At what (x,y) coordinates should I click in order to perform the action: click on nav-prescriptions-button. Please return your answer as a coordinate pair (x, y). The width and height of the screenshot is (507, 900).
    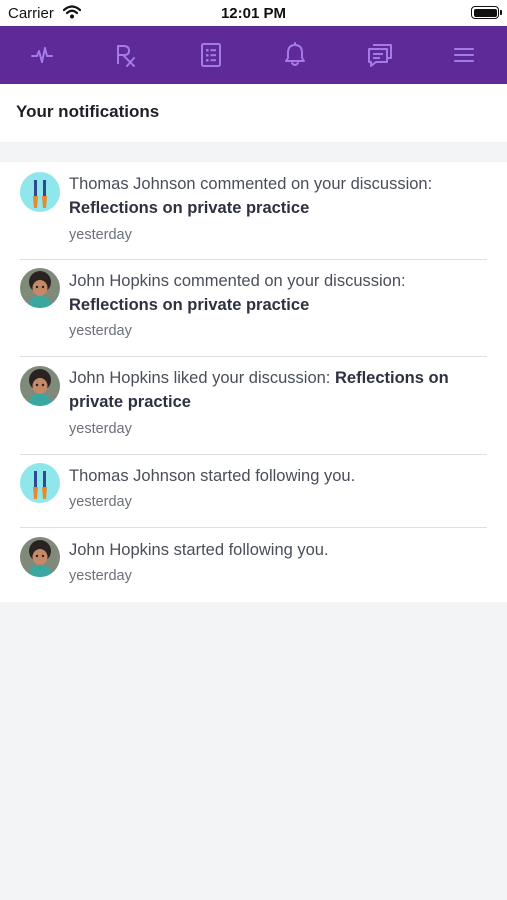
    Looking at the image, I should click on (126, 55).